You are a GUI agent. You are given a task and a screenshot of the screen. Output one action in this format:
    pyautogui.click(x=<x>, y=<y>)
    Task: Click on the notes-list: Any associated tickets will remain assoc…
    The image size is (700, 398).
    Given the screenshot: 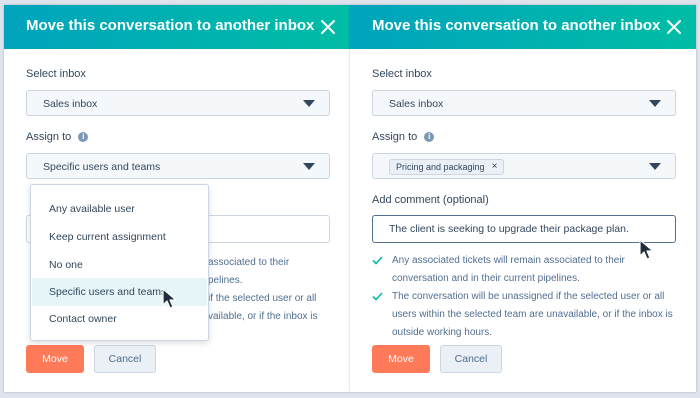 What is the action you would take?
    pyautogui.click(x=527, y=297)
    